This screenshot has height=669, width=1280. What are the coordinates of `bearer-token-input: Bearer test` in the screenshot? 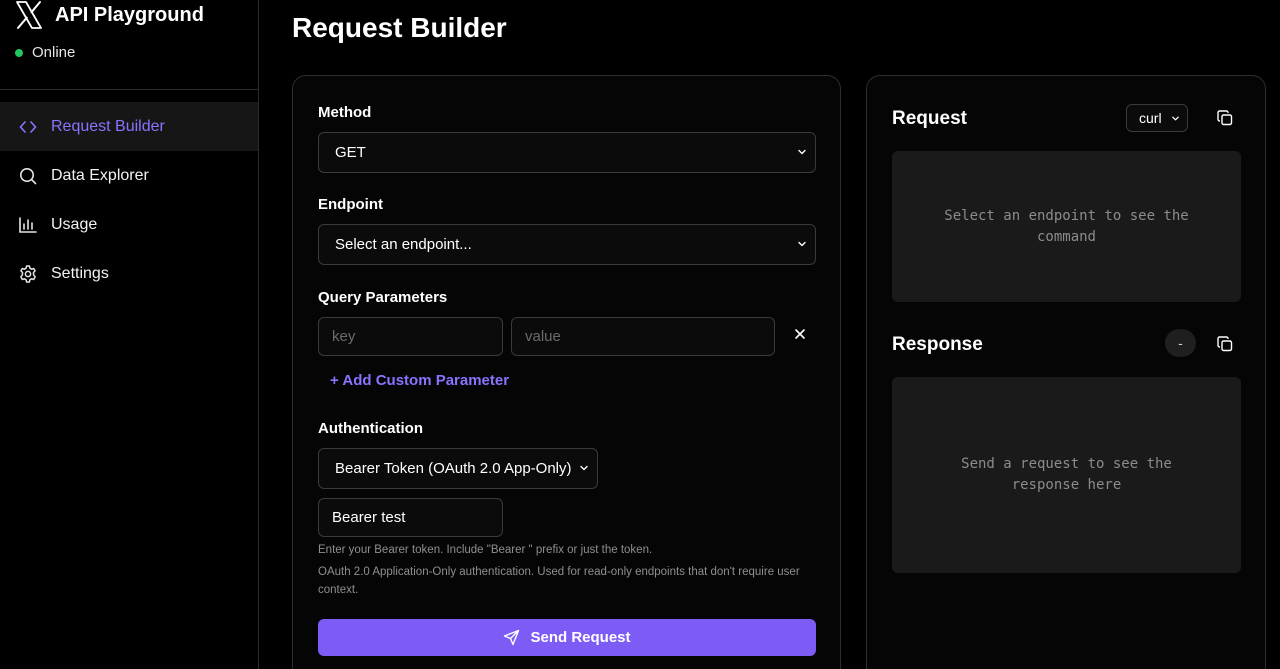 It's located at (410, 517).